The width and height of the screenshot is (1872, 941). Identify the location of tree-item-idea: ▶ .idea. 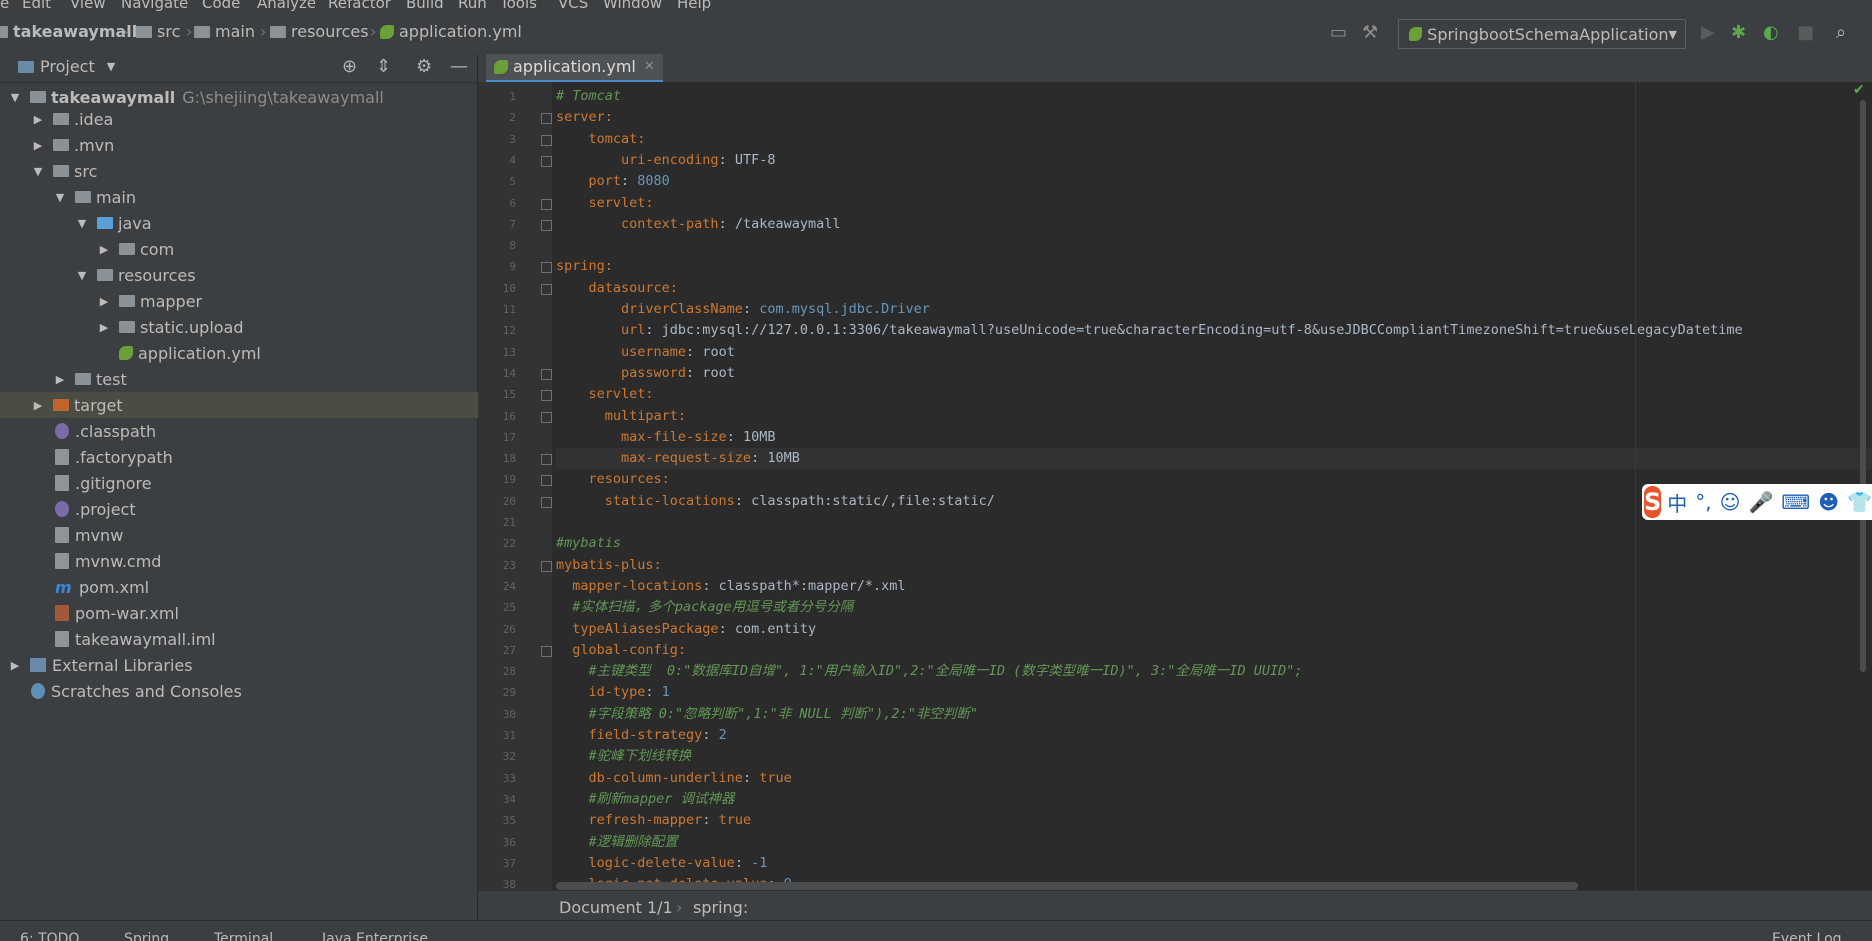
(254, 119).